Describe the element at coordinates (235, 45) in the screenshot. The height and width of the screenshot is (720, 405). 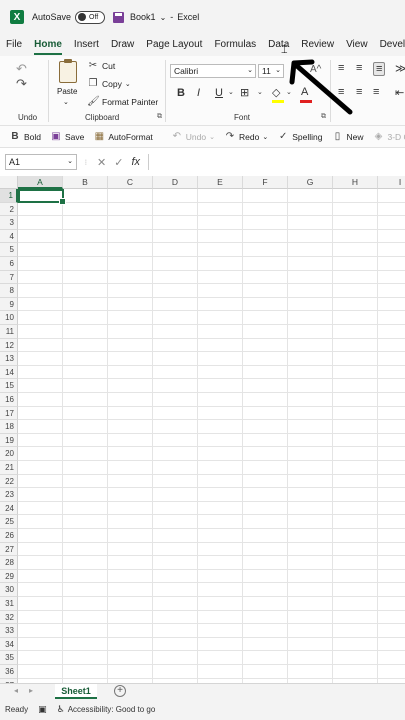
I see `tab-formulas: Formulas` at that location.